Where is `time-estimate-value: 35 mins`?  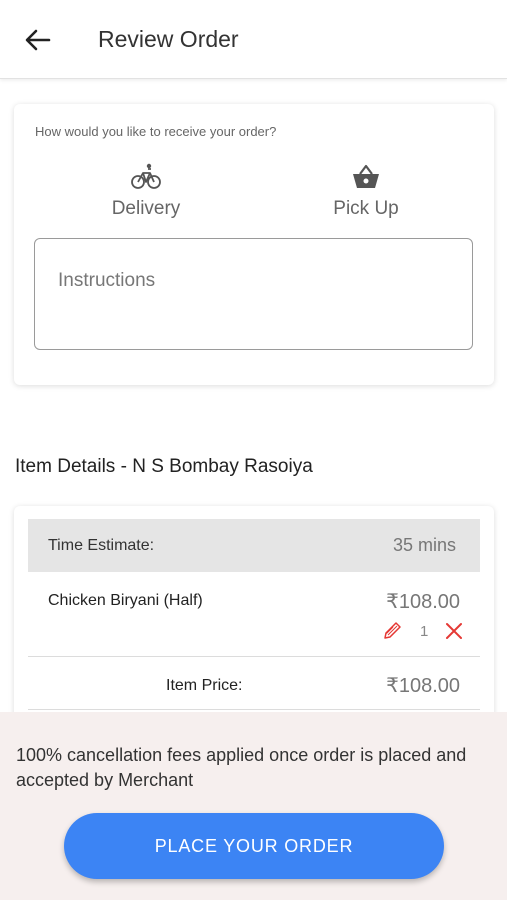
time-estimate-value: 35 mins is located at coordinates (424, 545).